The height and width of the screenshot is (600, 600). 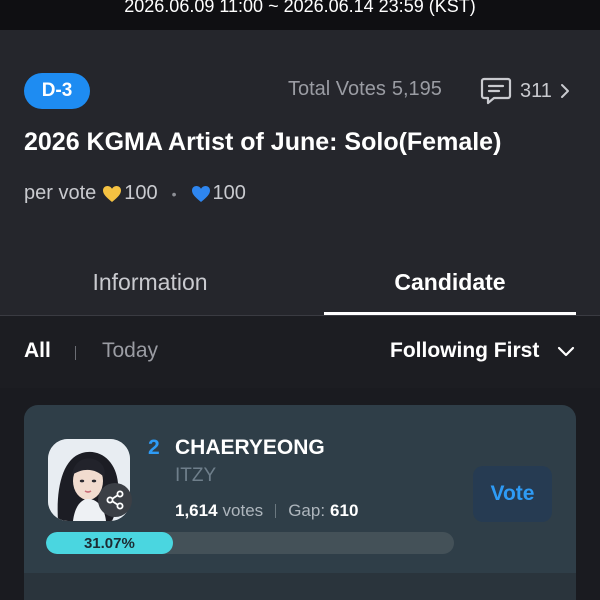 What do you see at coordinates (300, 586) in the screenshot?
I see `card-footer` at bounding box center [300, 586].